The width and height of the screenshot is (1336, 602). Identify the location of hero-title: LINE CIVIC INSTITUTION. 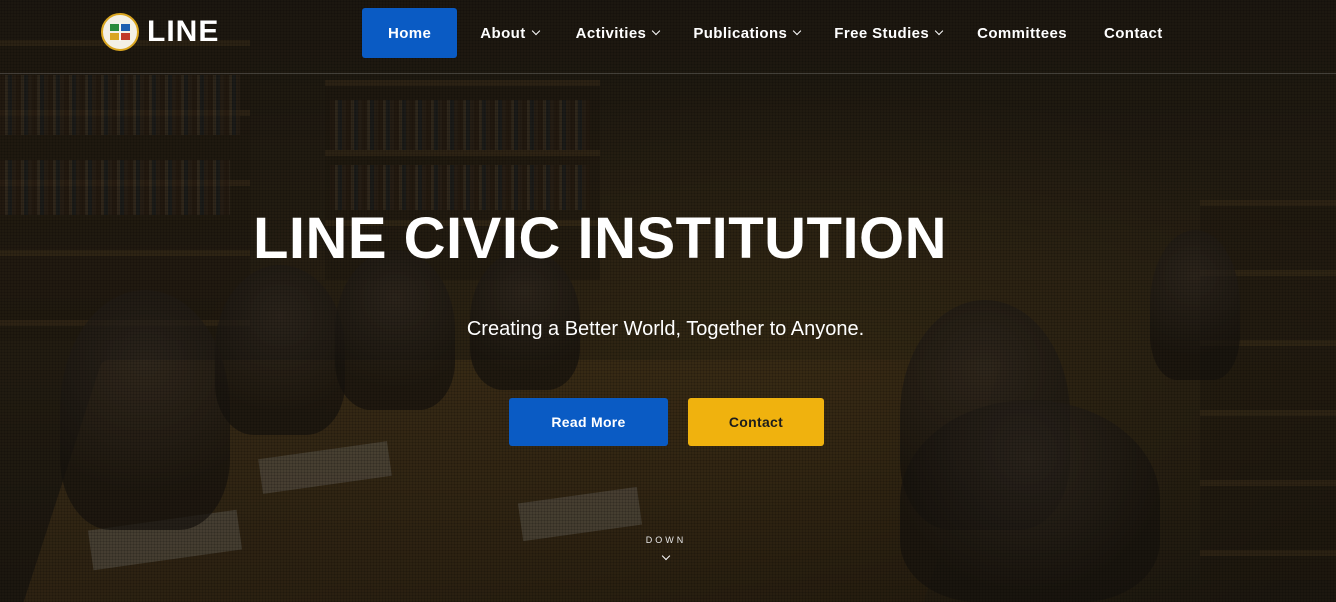
(600, 238).